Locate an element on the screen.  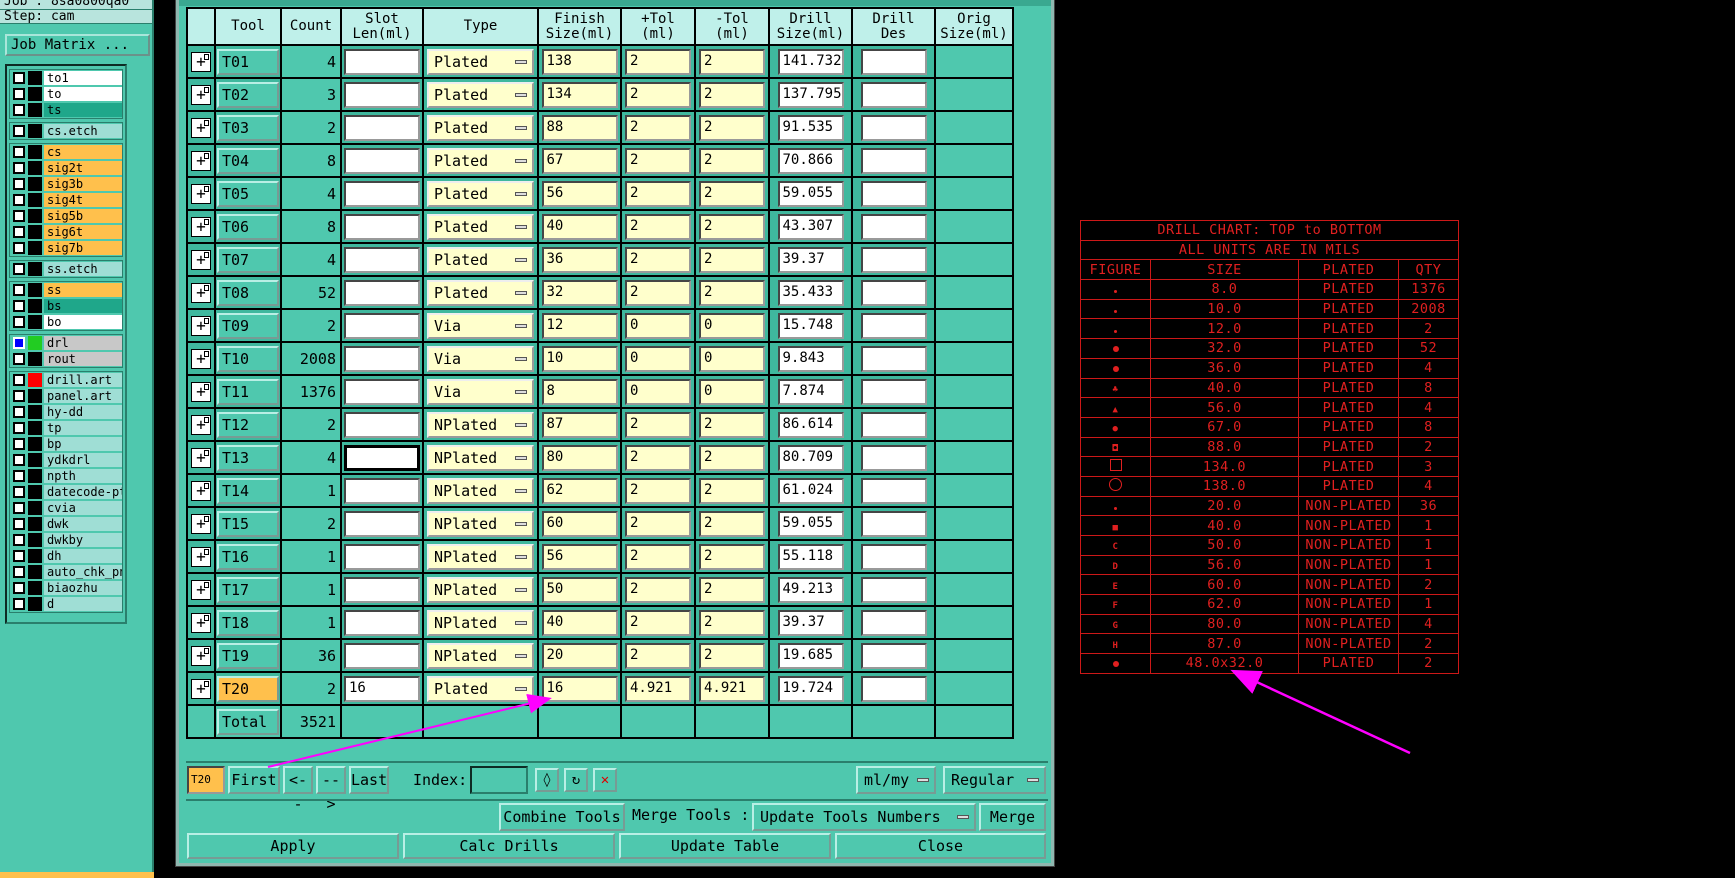
drill-size-input: 137.795 is located at coordinates (810, 94).